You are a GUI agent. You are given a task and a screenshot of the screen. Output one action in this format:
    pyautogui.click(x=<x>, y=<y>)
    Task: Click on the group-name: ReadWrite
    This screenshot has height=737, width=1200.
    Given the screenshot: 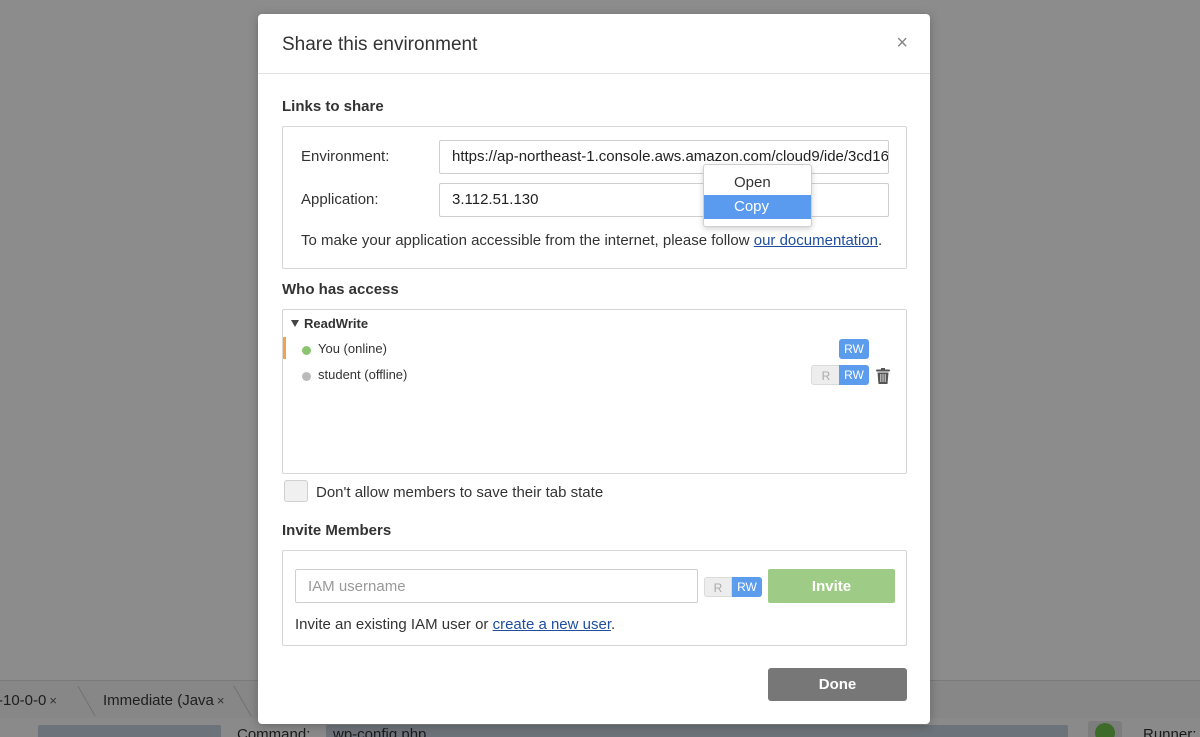 What is the action you would take?
    pyautogui.click(x=336, y=323)
    